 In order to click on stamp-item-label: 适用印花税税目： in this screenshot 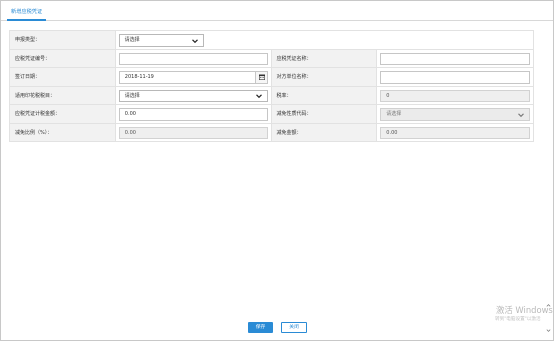, I will do `click(63, 95)`.